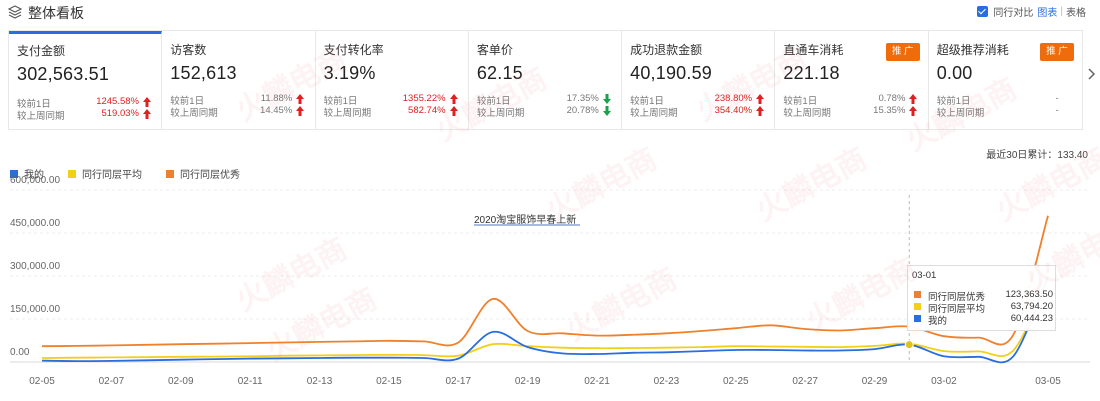 Image resolution: width=1100 pixels, height=401 pixels. I want to click on kpi-card: 直通车消耗 221.18 推 广较前1日 0.78% 较上周同期 15.35%, so click(852, 80).